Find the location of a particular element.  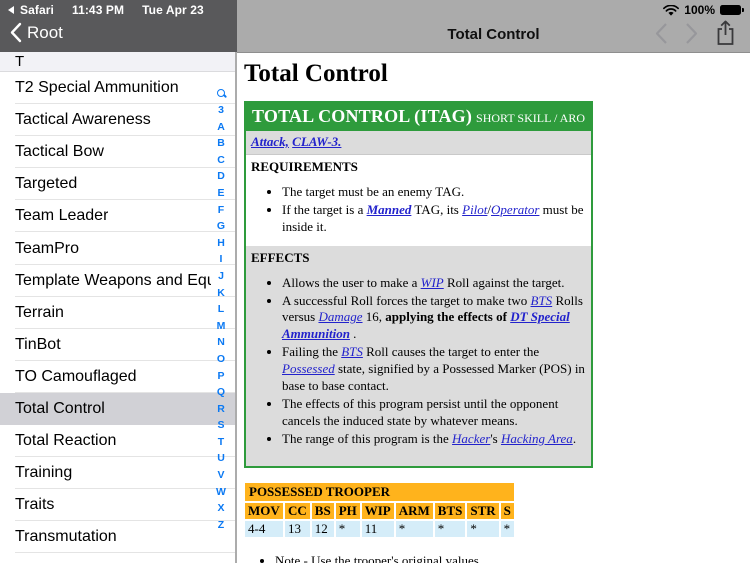

inline-link: Damage is located at coordinates (340, 316).